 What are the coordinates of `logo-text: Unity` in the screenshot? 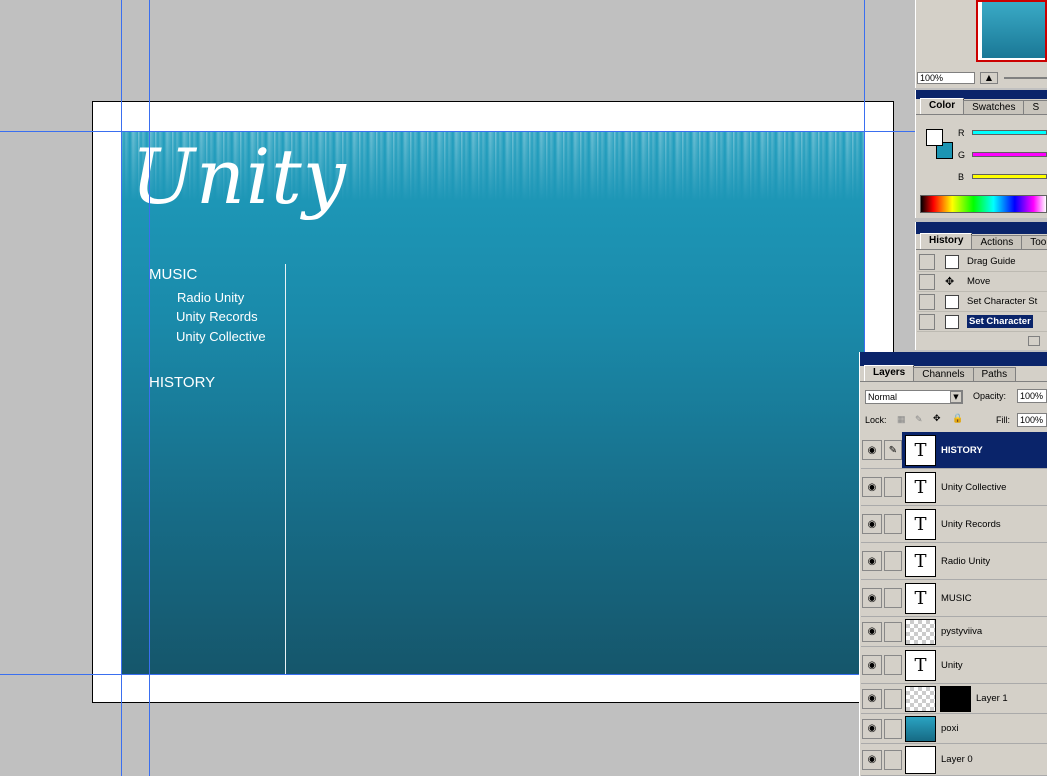 It's located at (239, 176).